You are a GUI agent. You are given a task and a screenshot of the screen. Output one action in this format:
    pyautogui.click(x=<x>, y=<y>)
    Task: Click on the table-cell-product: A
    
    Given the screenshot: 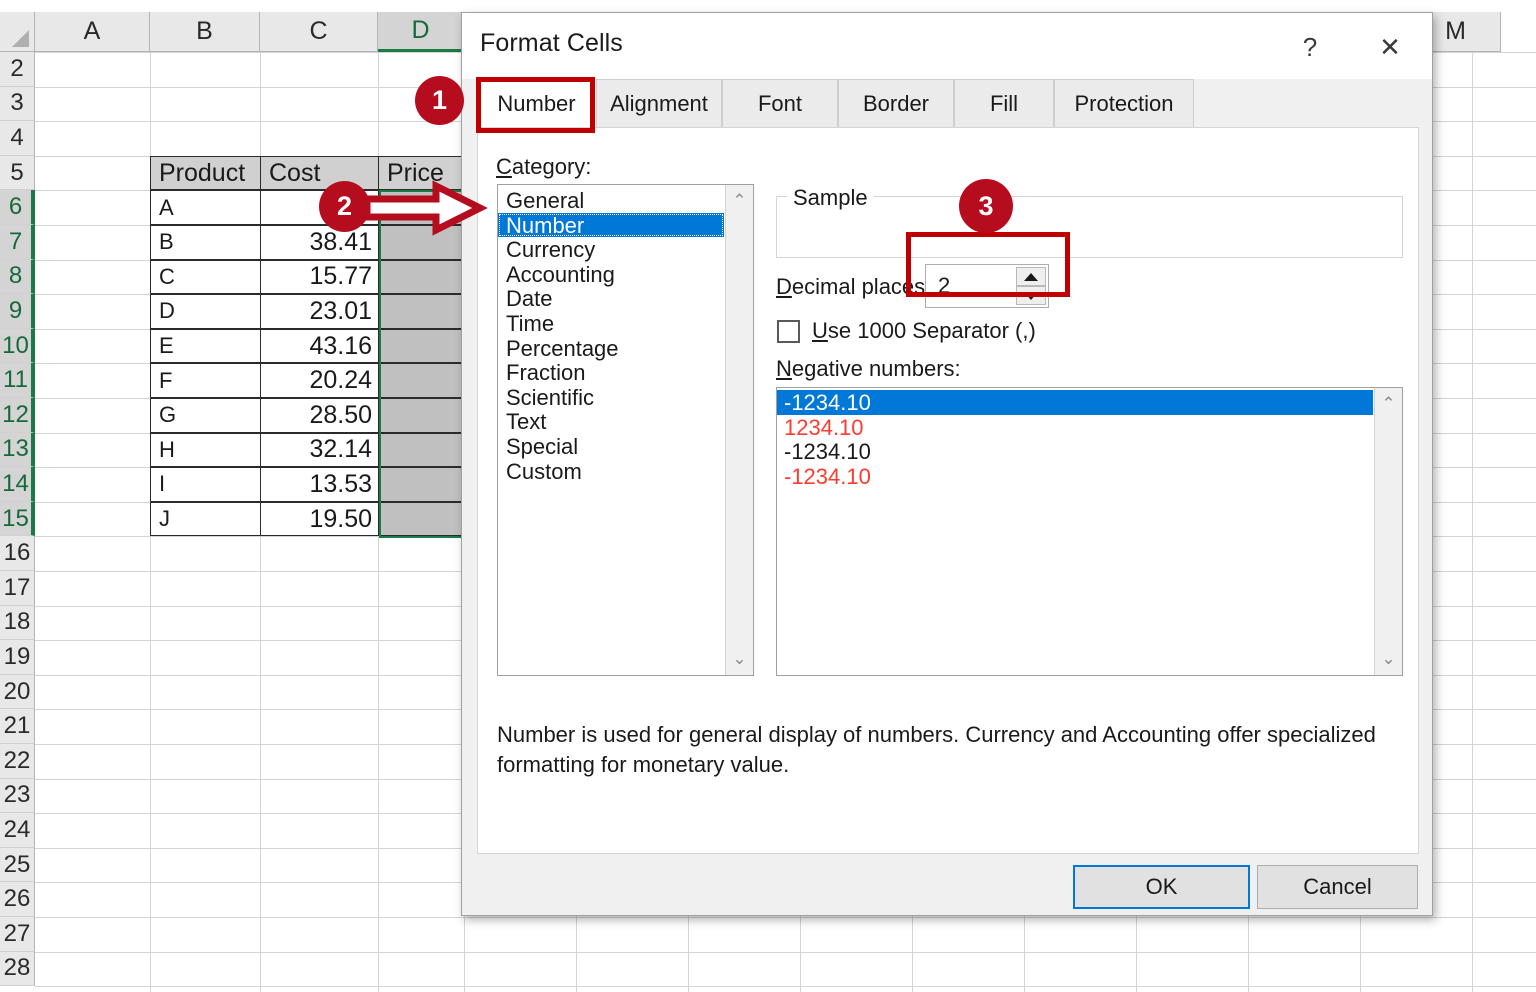 What is the action you would take?
    pyautogui.click(x=205, y=207)
    